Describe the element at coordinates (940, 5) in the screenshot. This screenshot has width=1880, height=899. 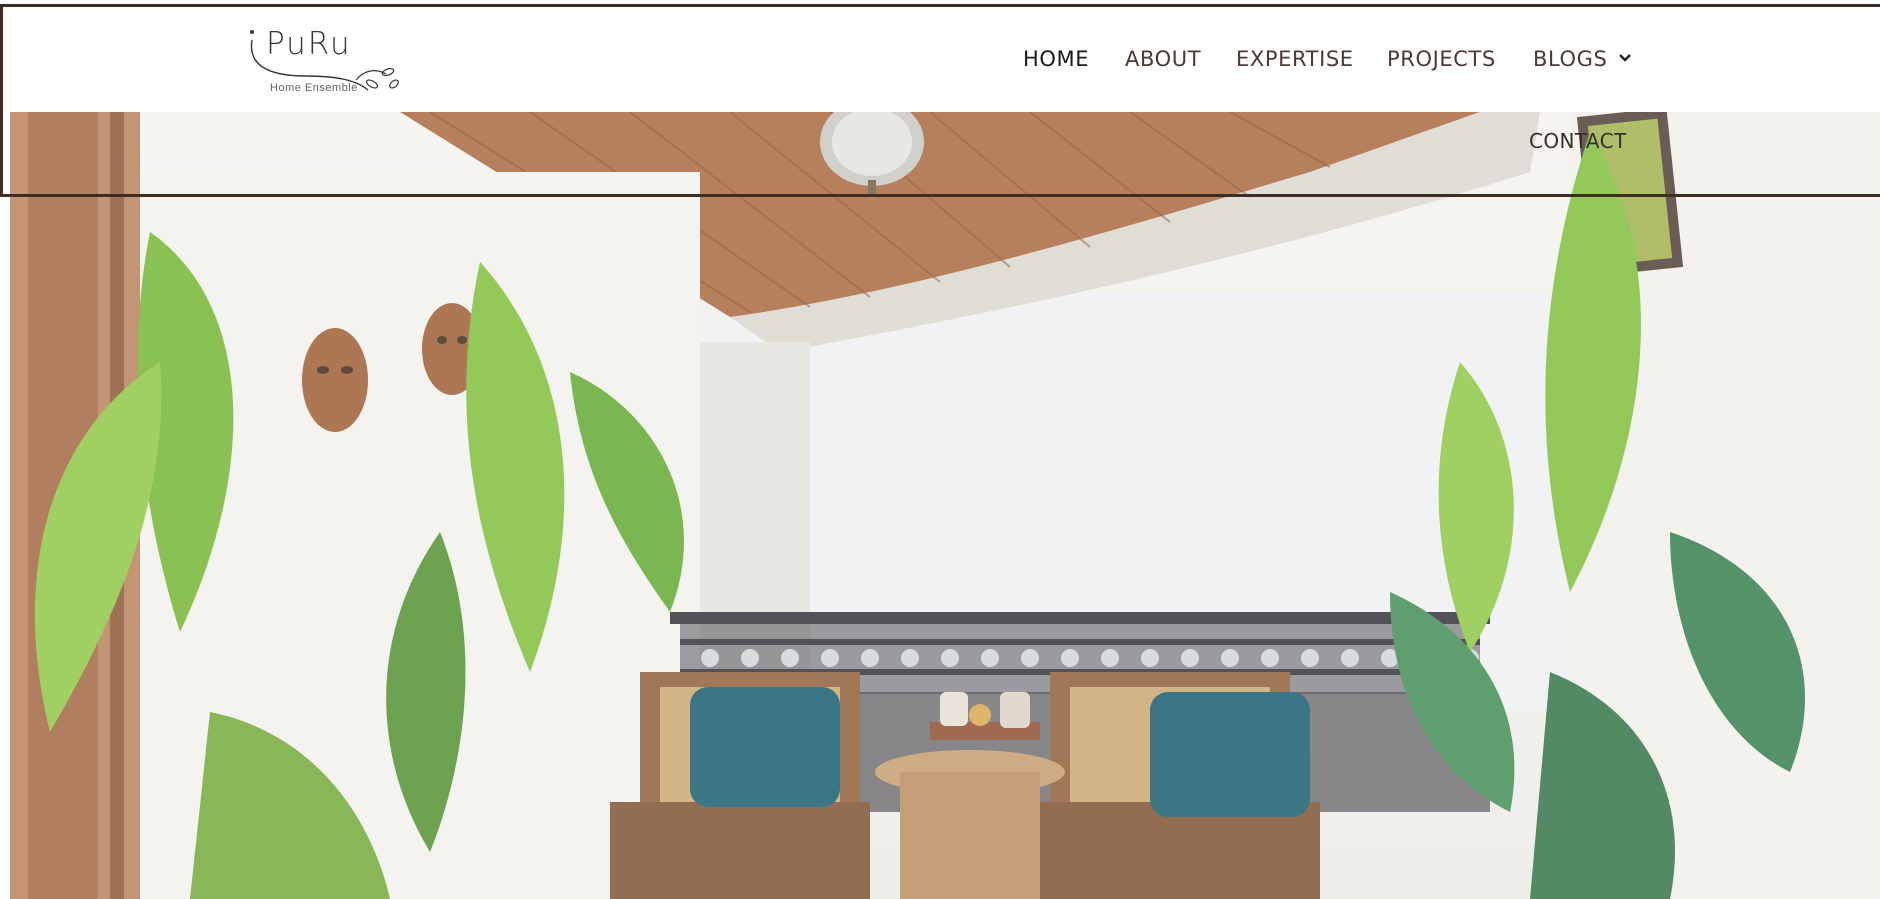
I see `header-top-border` at that location.